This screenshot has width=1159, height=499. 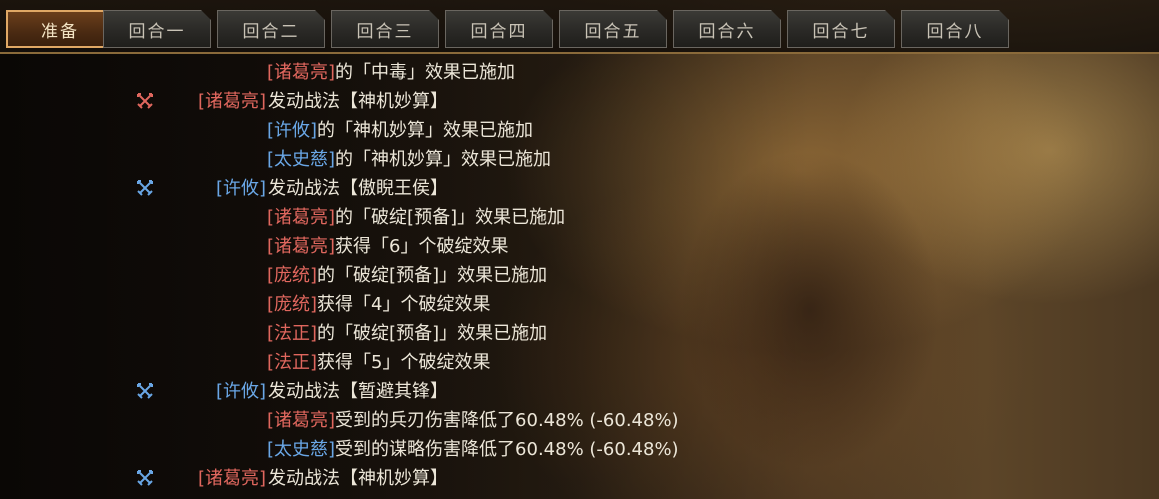 What do you see at coordinates (385, 29) in the screenshot?
I see `tab-round-3: 回合三` at bounding box center [385, 29].